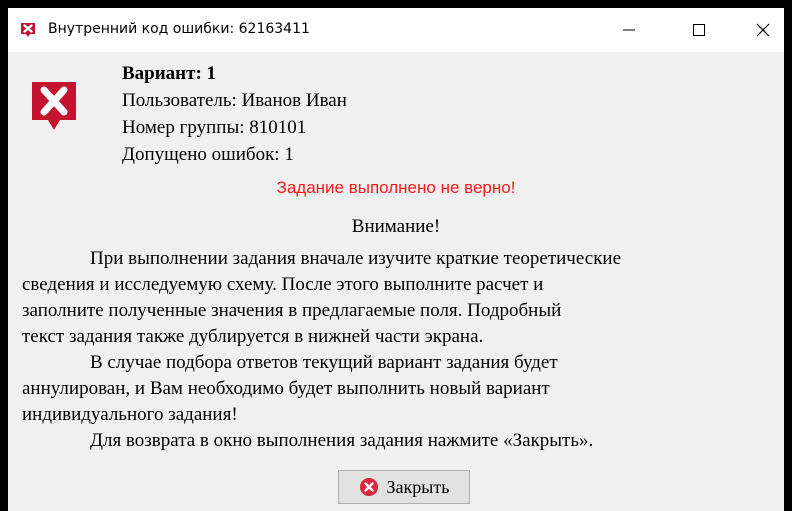  Describe the element at coordinates (214, 127) in the screenshot. I see `group-label: Номер группы: 810101` at that location.